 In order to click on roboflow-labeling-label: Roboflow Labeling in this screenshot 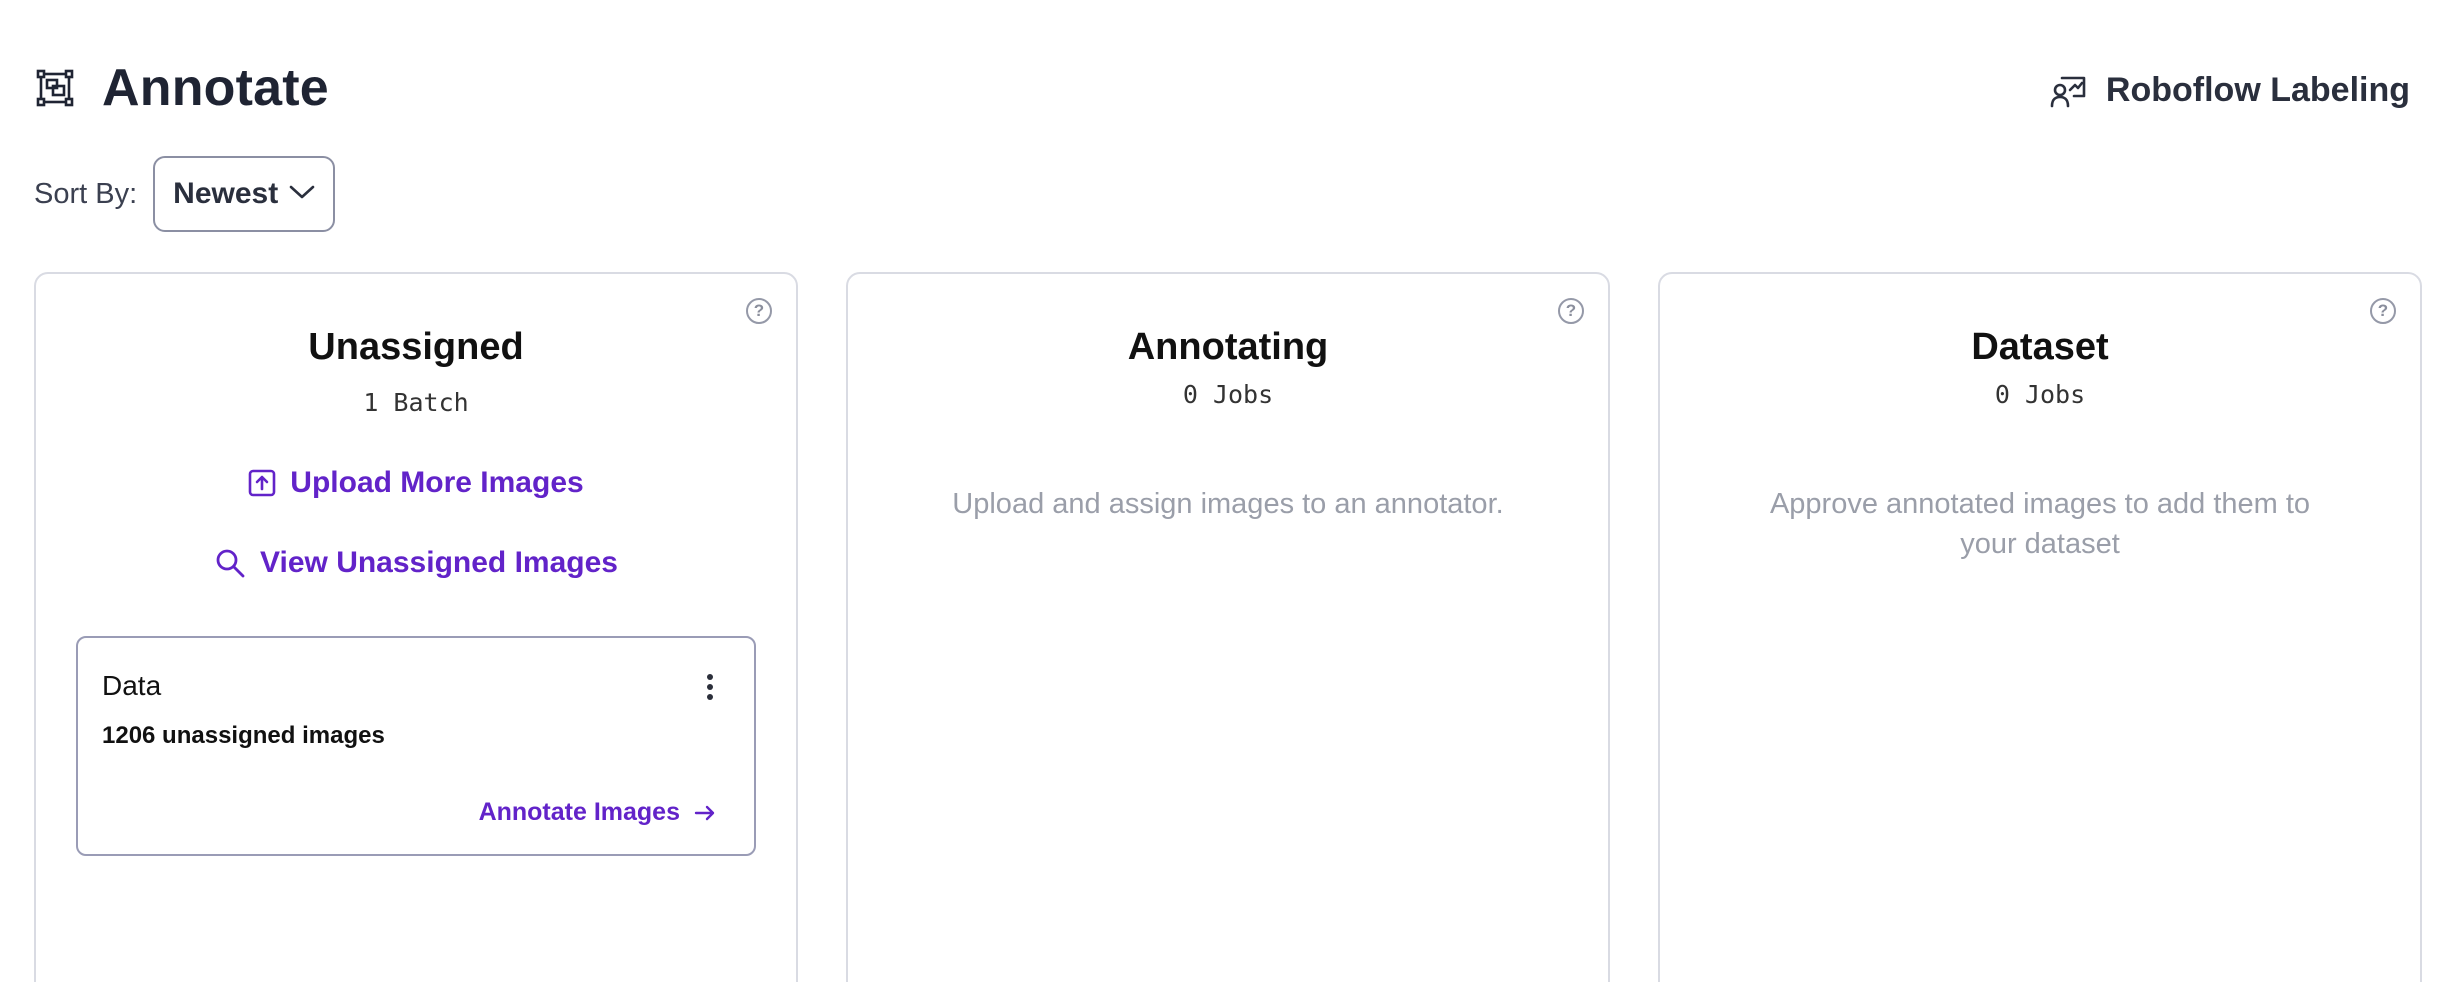, I will do `click(2257, 89)`.